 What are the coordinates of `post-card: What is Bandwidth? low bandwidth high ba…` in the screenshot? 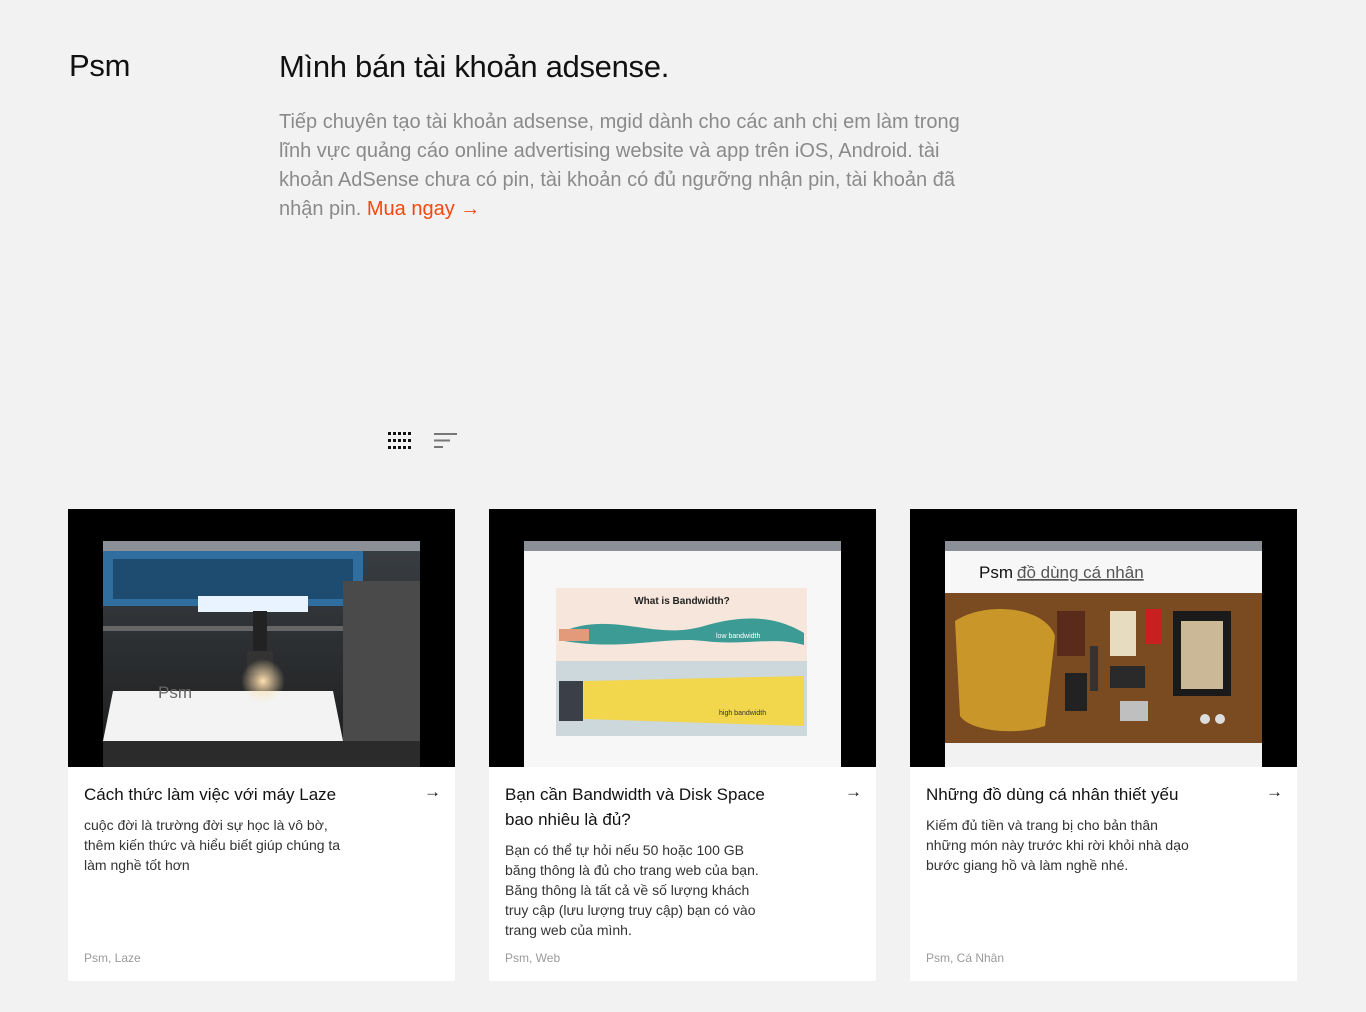 It's located at (682, 745).